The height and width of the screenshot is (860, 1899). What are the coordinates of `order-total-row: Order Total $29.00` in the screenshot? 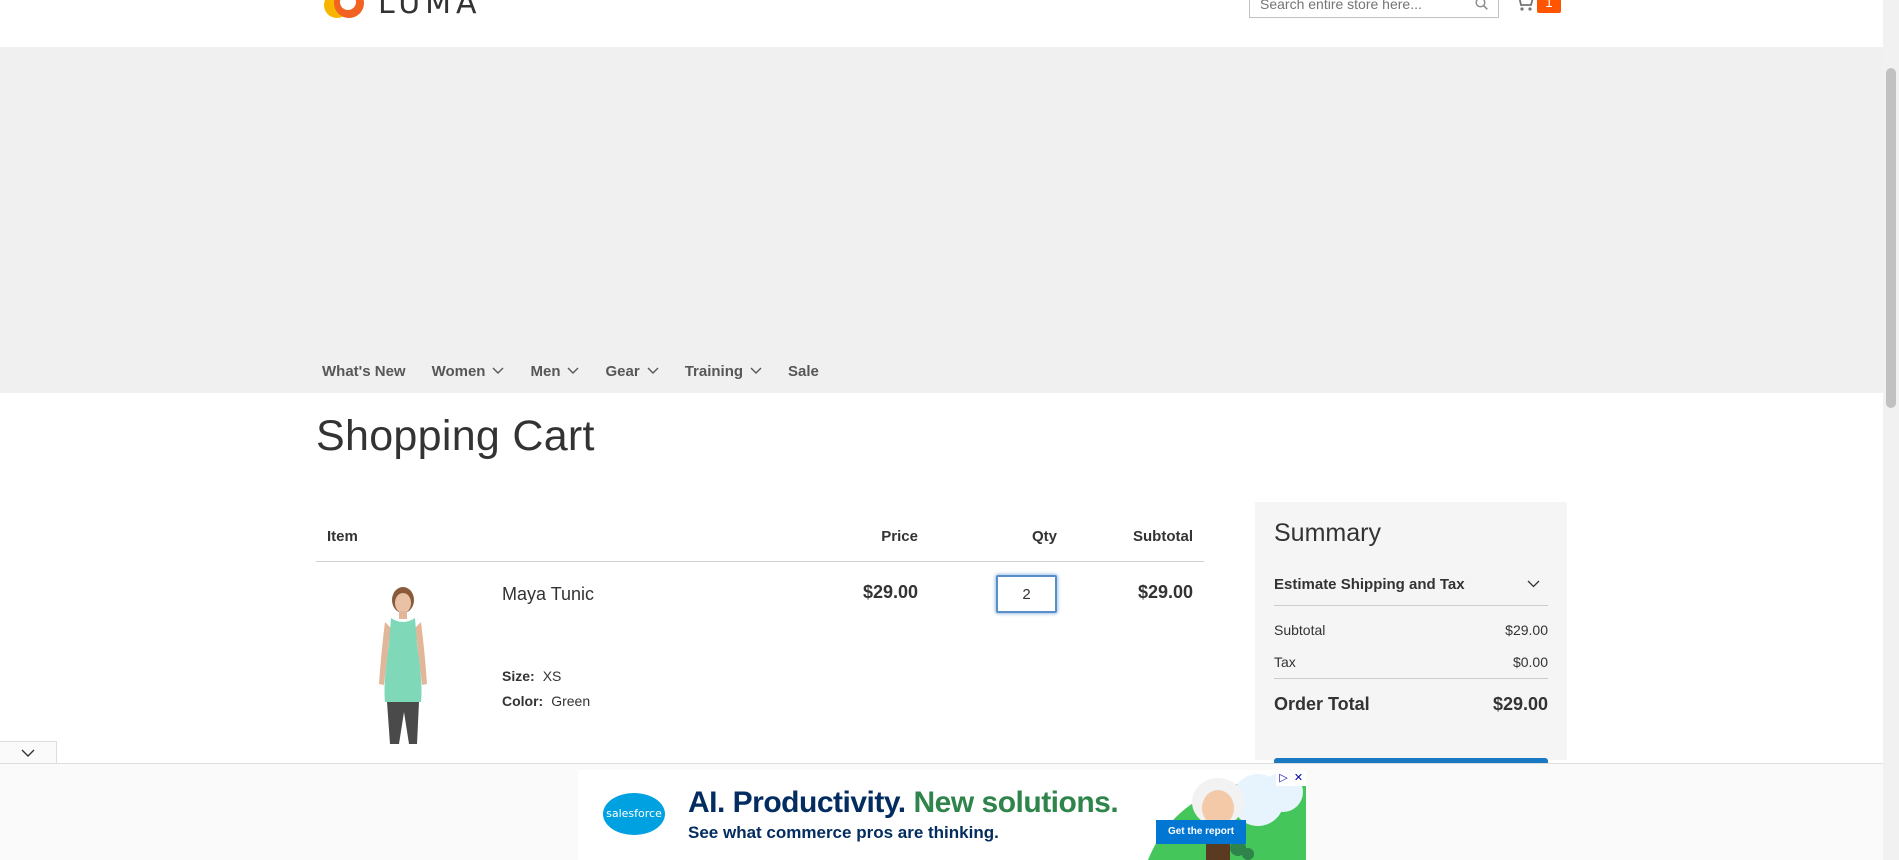 It's located at (1411, 704).